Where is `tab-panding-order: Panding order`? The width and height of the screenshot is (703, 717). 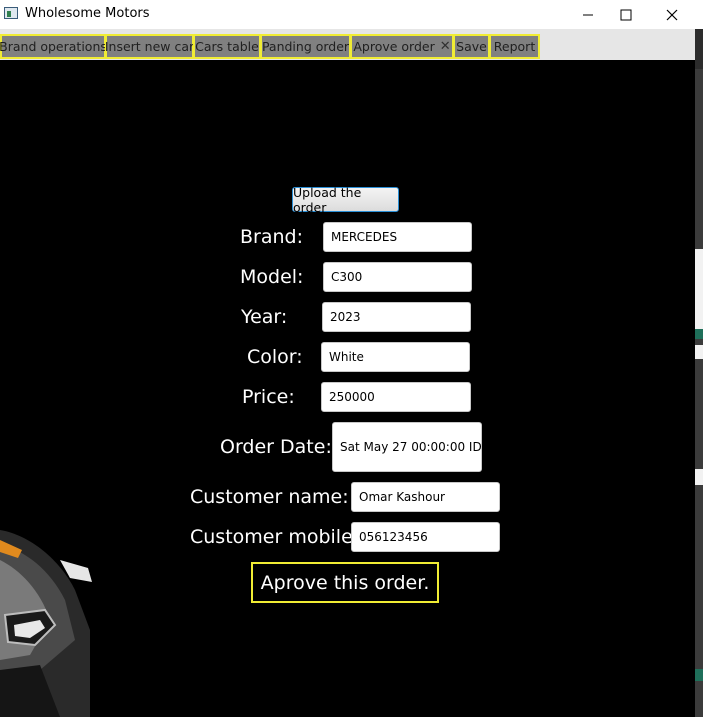 tab-panding-order: Panding order is located at coordinates (305, 46).